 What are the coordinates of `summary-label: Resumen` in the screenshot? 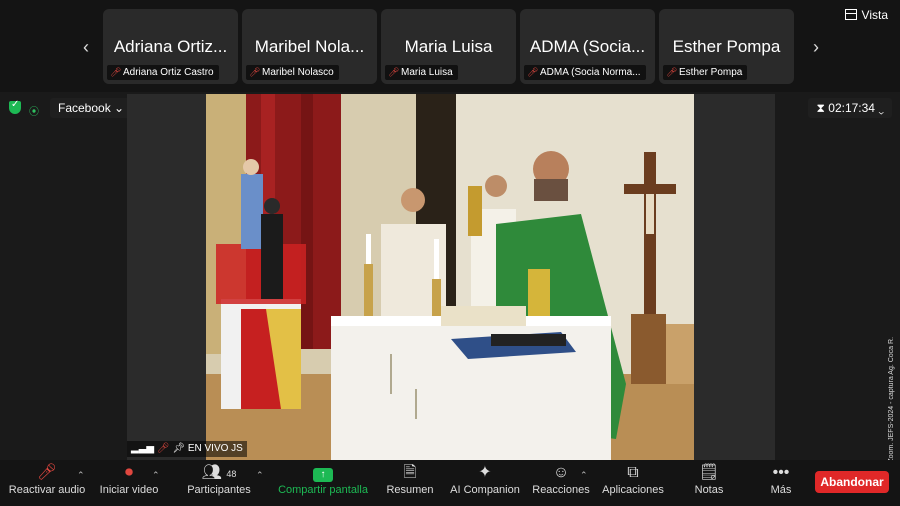 It's located at (410, 490).